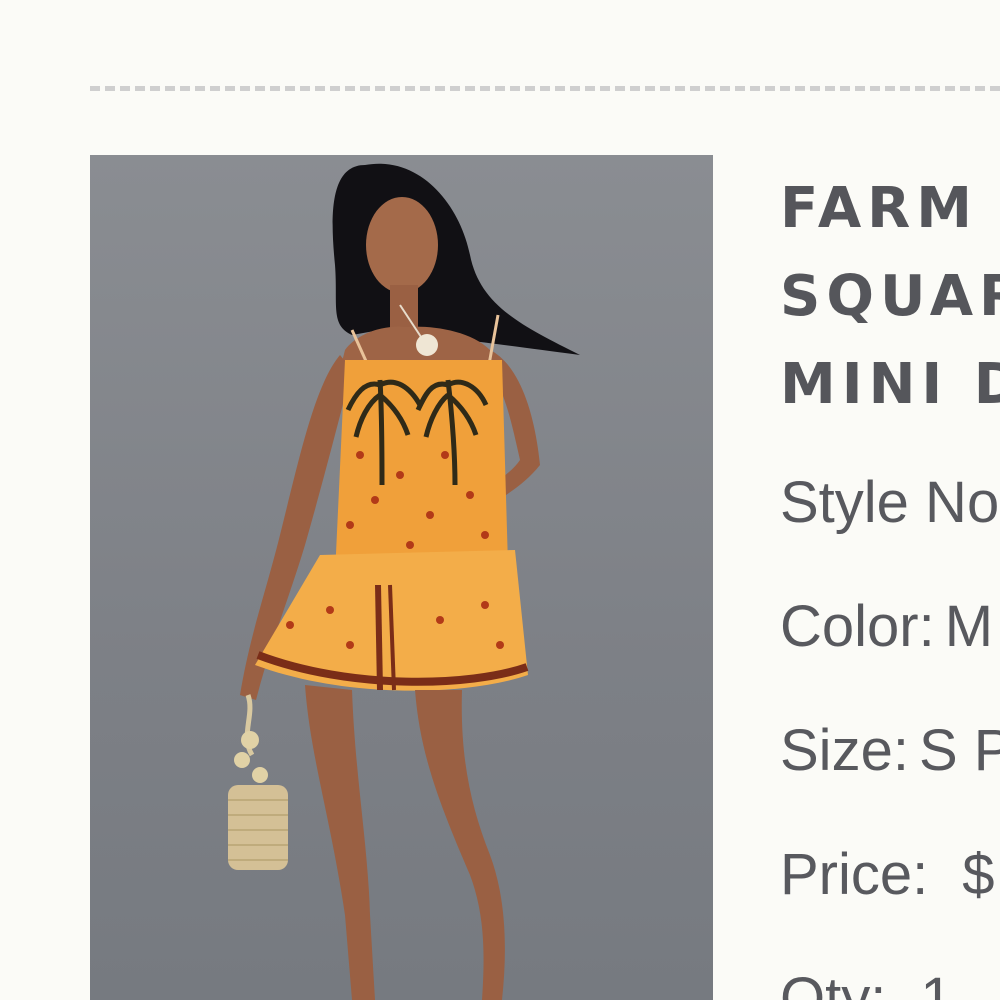  I want to click on price-attribute: Price: $, so click(887, 875).